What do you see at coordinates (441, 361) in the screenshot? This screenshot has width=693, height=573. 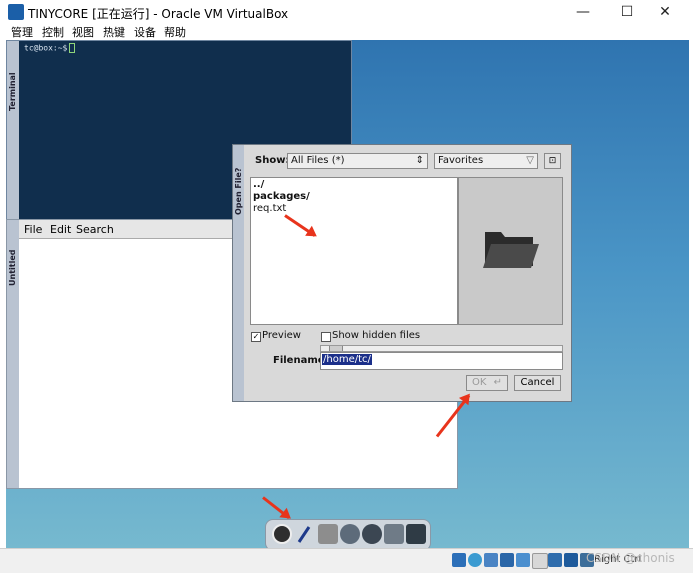 I see `filename-input: /home/tc/` at bounding box center [441, 361].